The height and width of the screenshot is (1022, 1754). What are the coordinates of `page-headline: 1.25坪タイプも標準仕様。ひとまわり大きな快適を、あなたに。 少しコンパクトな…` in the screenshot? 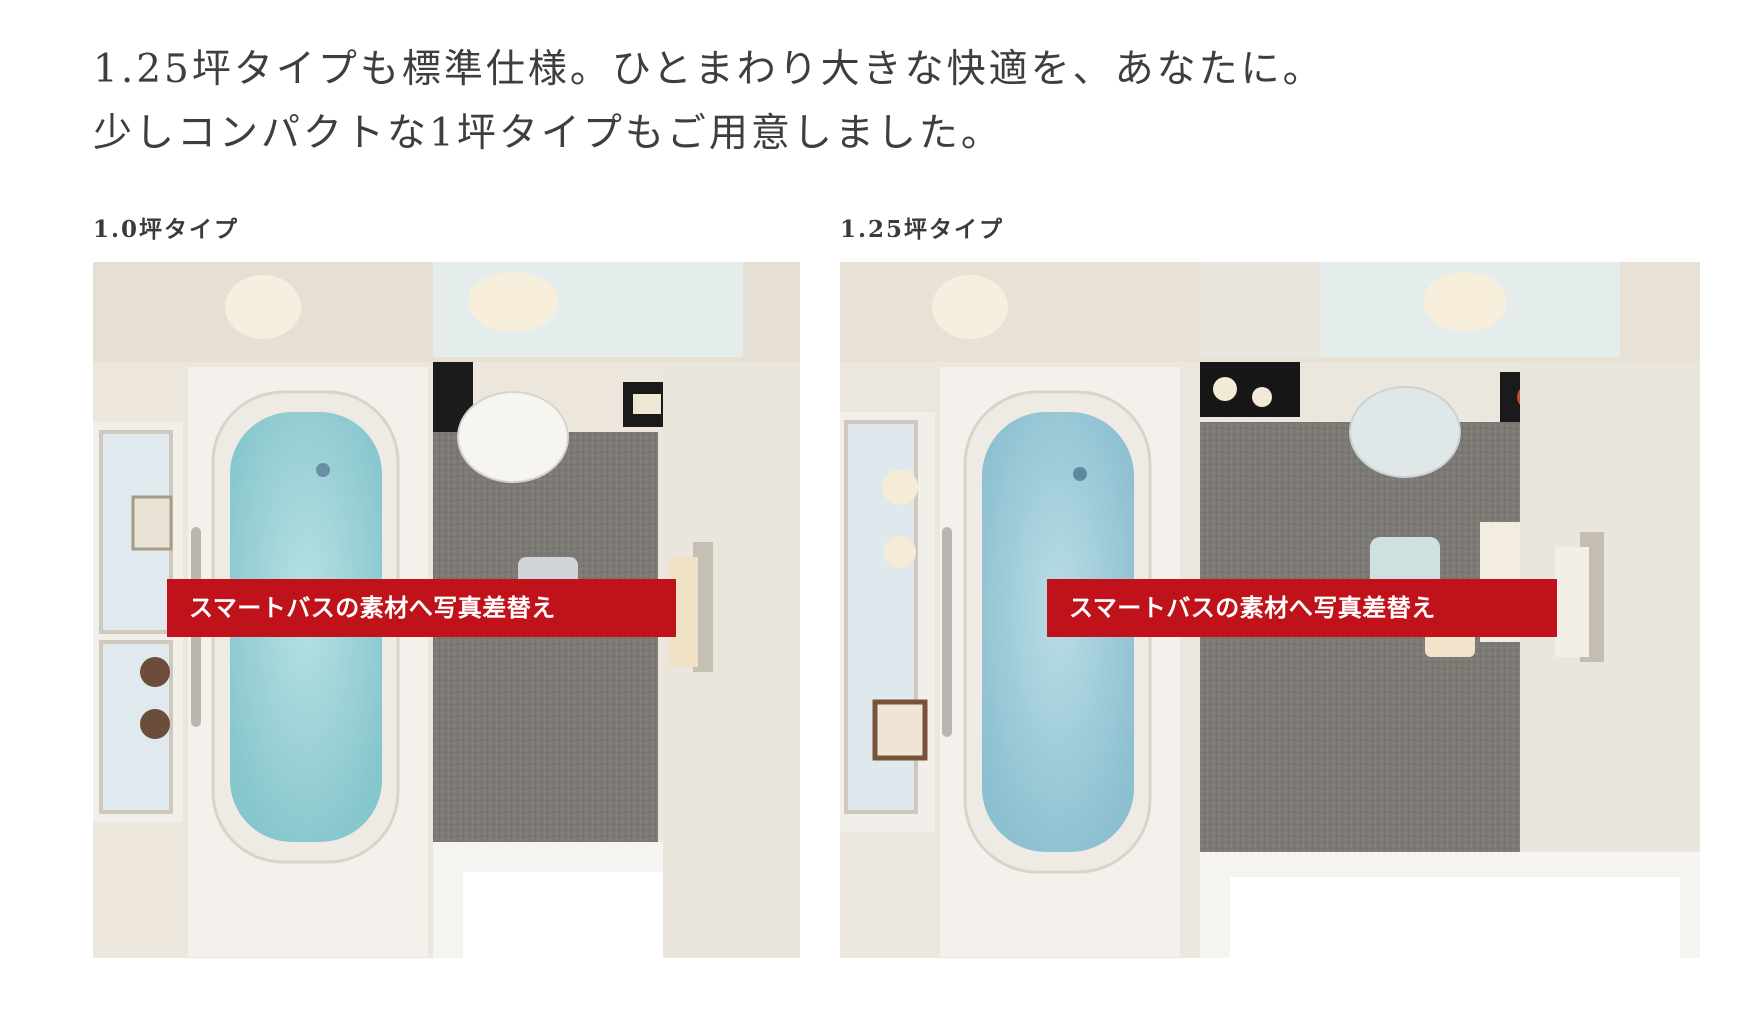 It's located at (709, 102).